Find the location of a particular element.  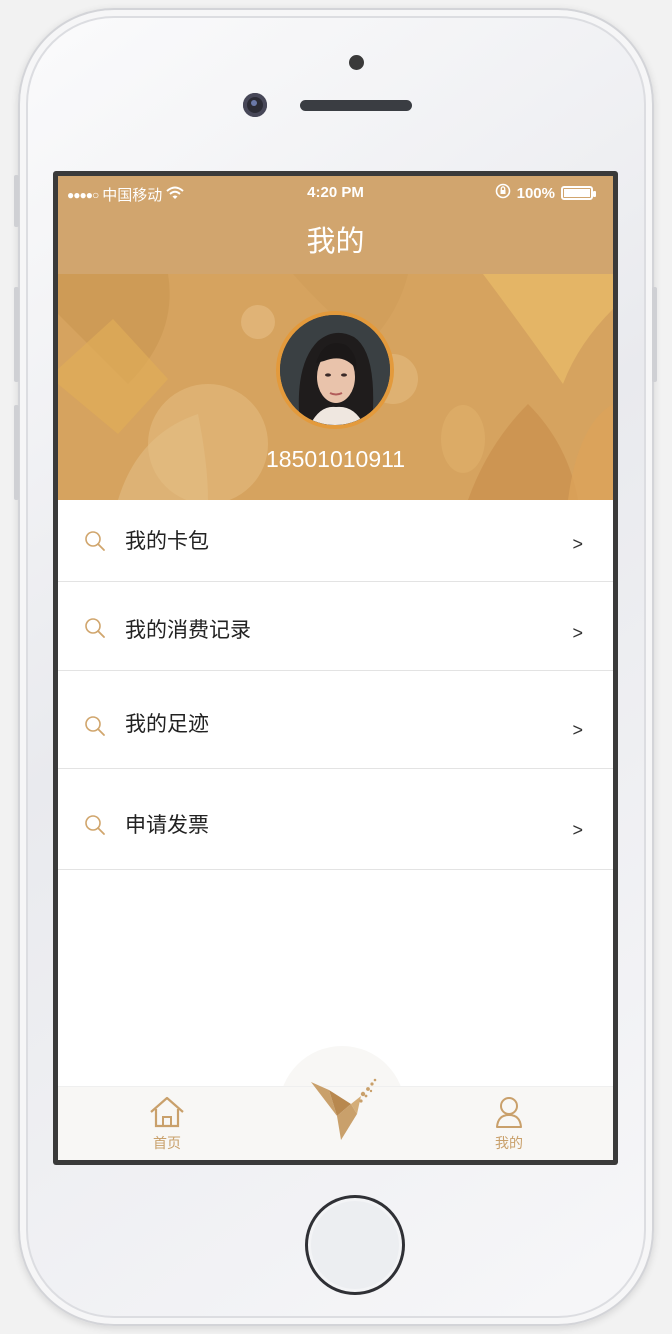

brand-logo-icon is located at coordinates (344, 1110).